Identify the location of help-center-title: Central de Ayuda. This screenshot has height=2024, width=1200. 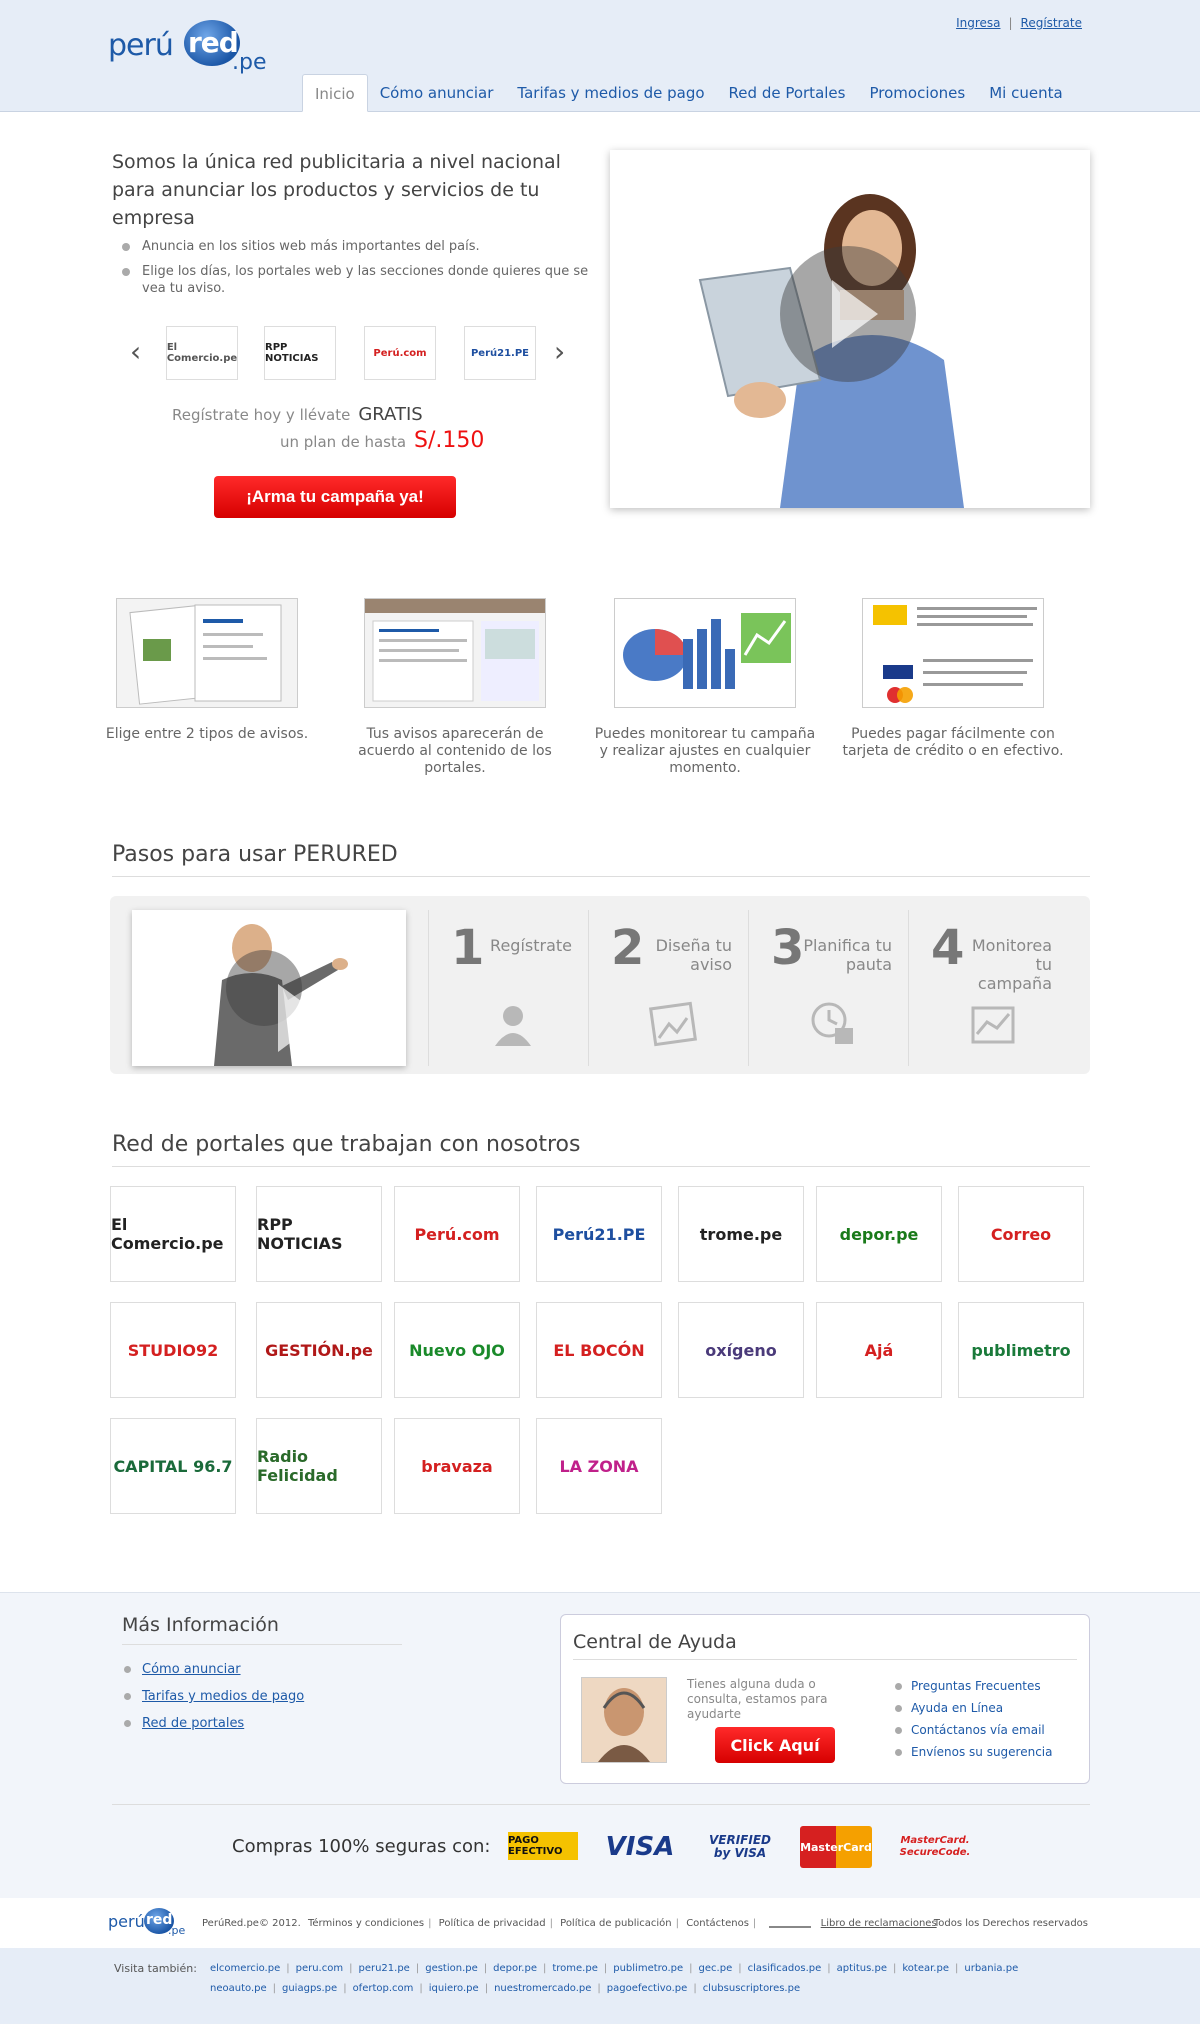
(655, 1642).